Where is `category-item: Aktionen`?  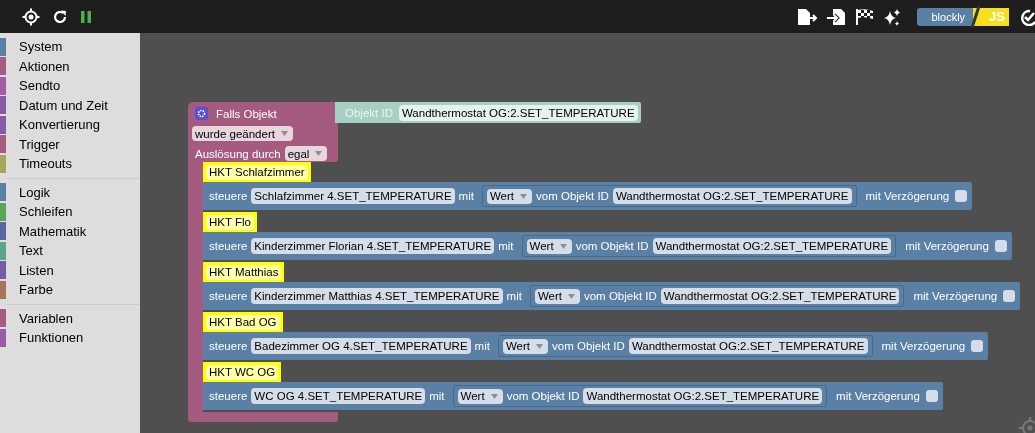
category-item: Aktionen is located at coordinates (44, 66).